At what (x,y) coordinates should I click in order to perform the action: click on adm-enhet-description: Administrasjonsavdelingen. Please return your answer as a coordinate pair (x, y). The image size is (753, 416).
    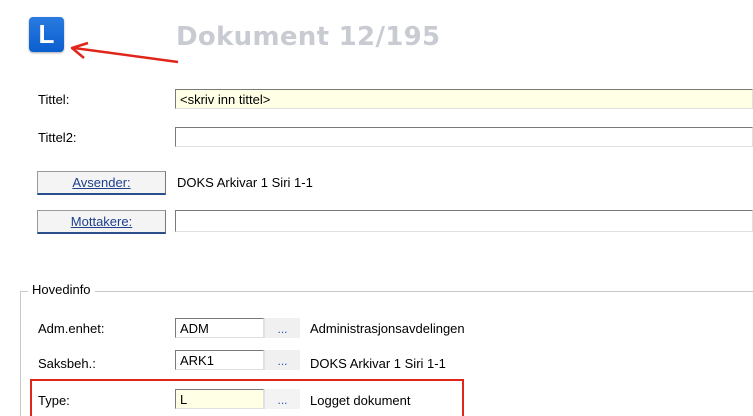
    Looking at the image, I should click on (387, 328).